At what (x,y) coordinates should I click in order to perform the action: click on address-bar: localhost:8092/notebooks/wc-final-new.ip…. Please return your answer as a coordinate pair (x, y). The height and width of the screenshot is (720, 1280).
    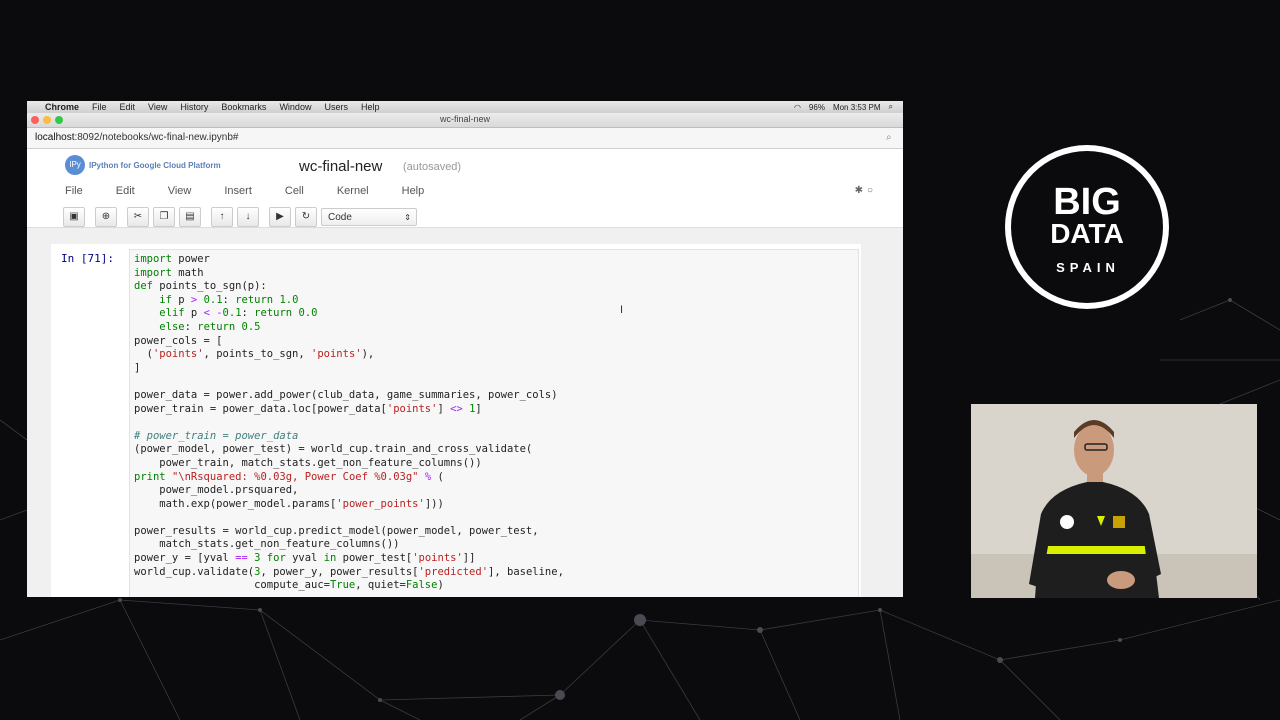
    Looking at the image, I should click on (465, 138).